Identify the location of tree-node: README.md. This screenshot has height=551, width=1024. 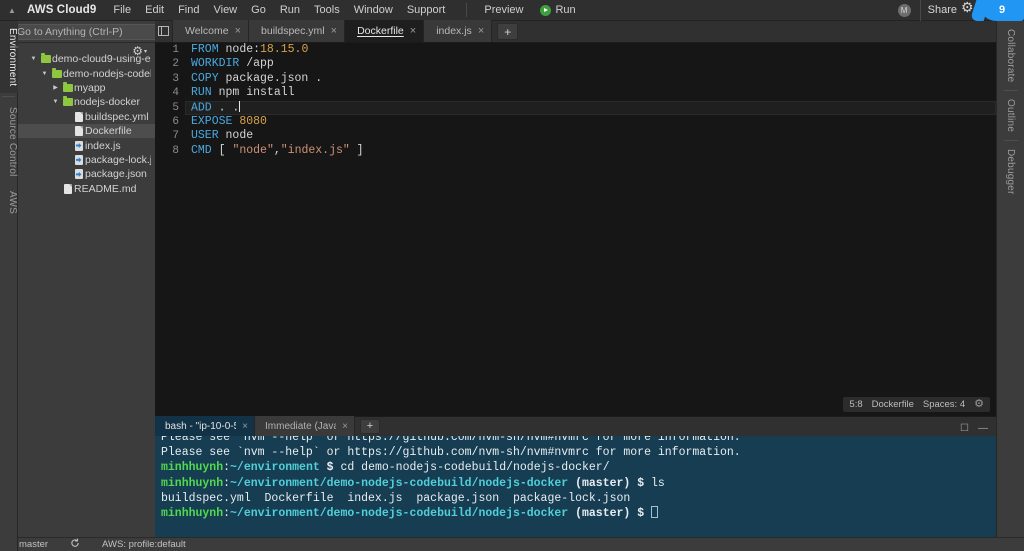
(86, 189).